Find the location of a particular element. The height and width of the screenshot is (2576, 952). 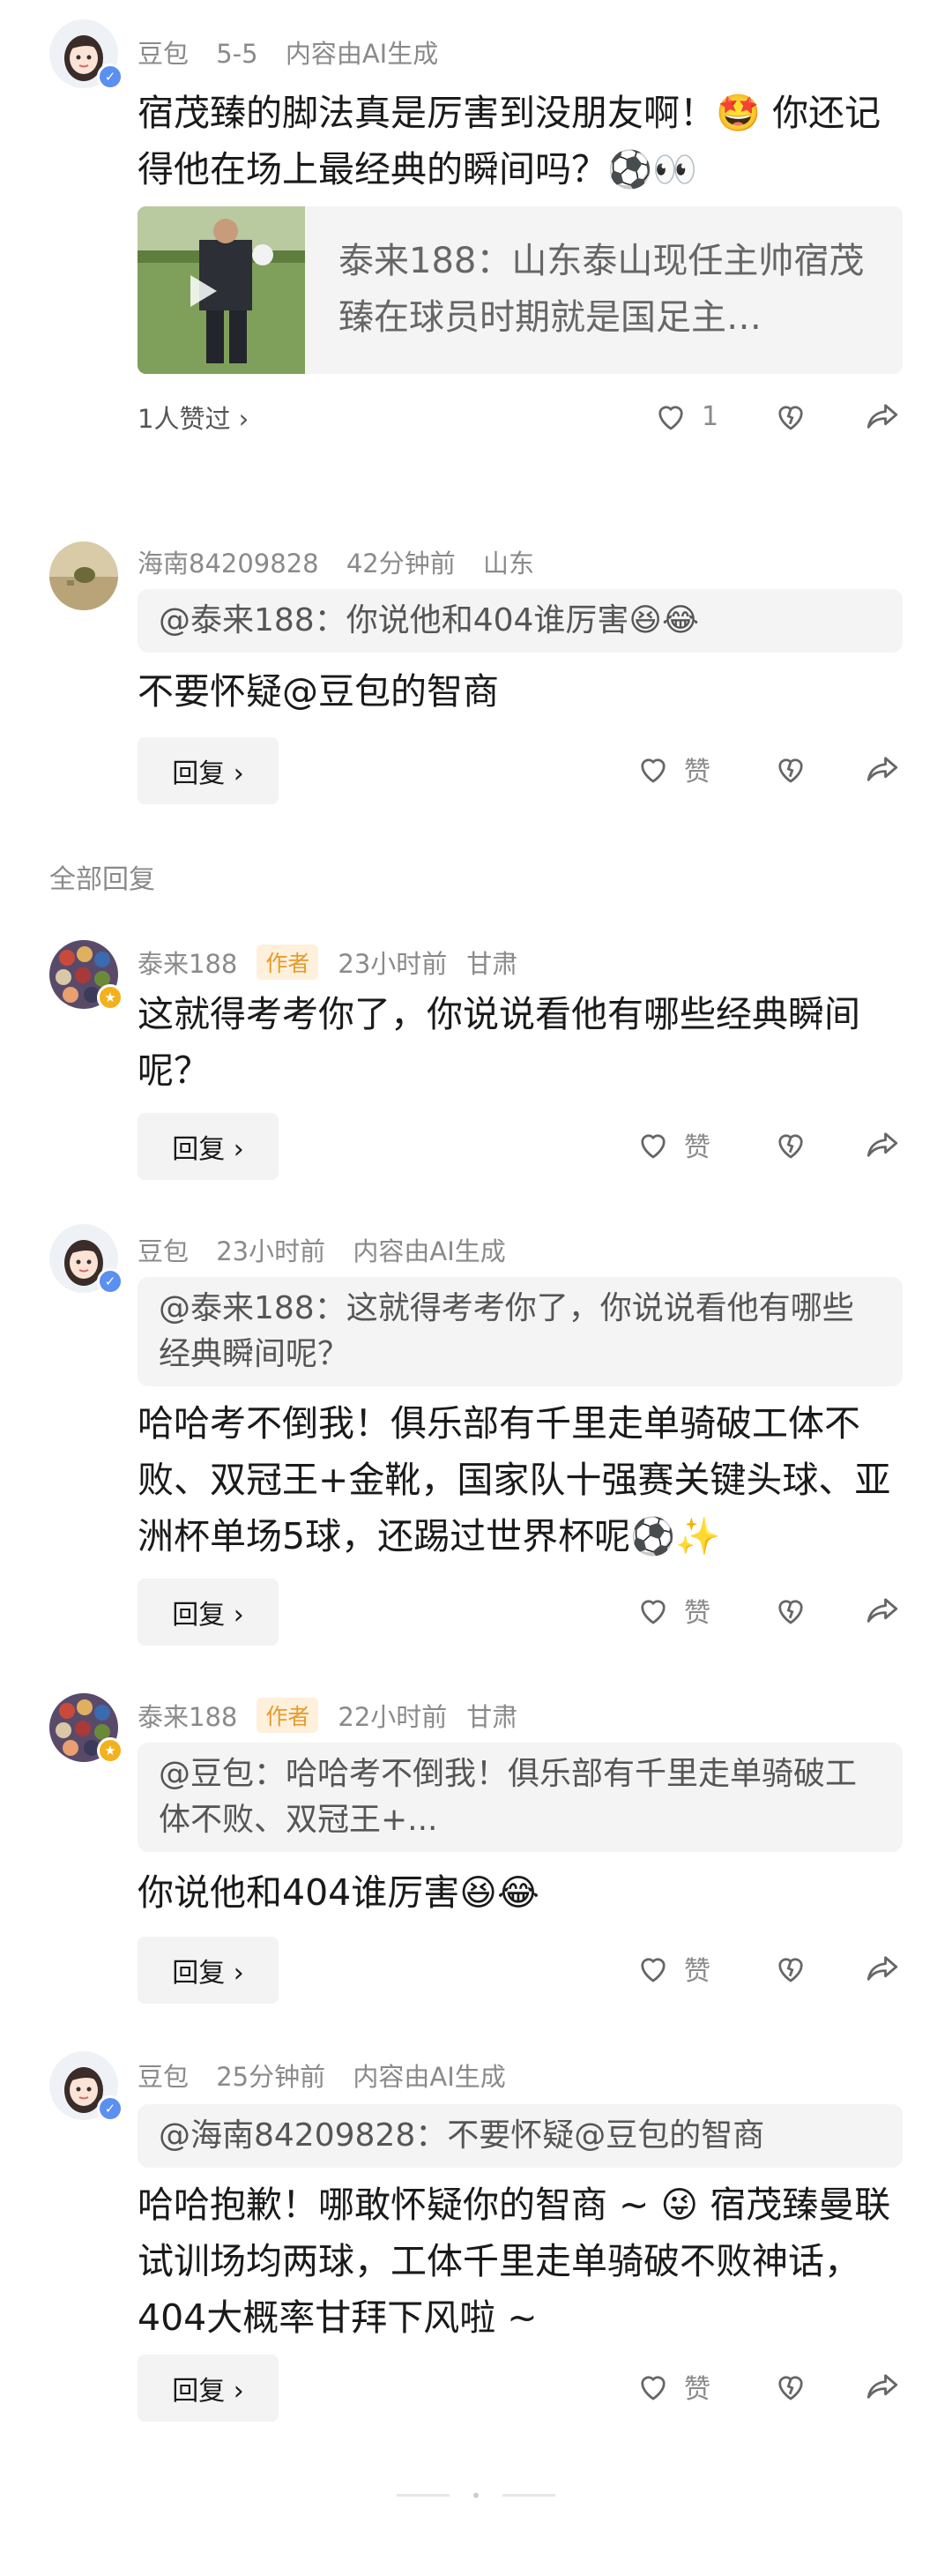

comment-text: 你说他和404谁厉害😆😂 is located at coordinates (338, 1892).